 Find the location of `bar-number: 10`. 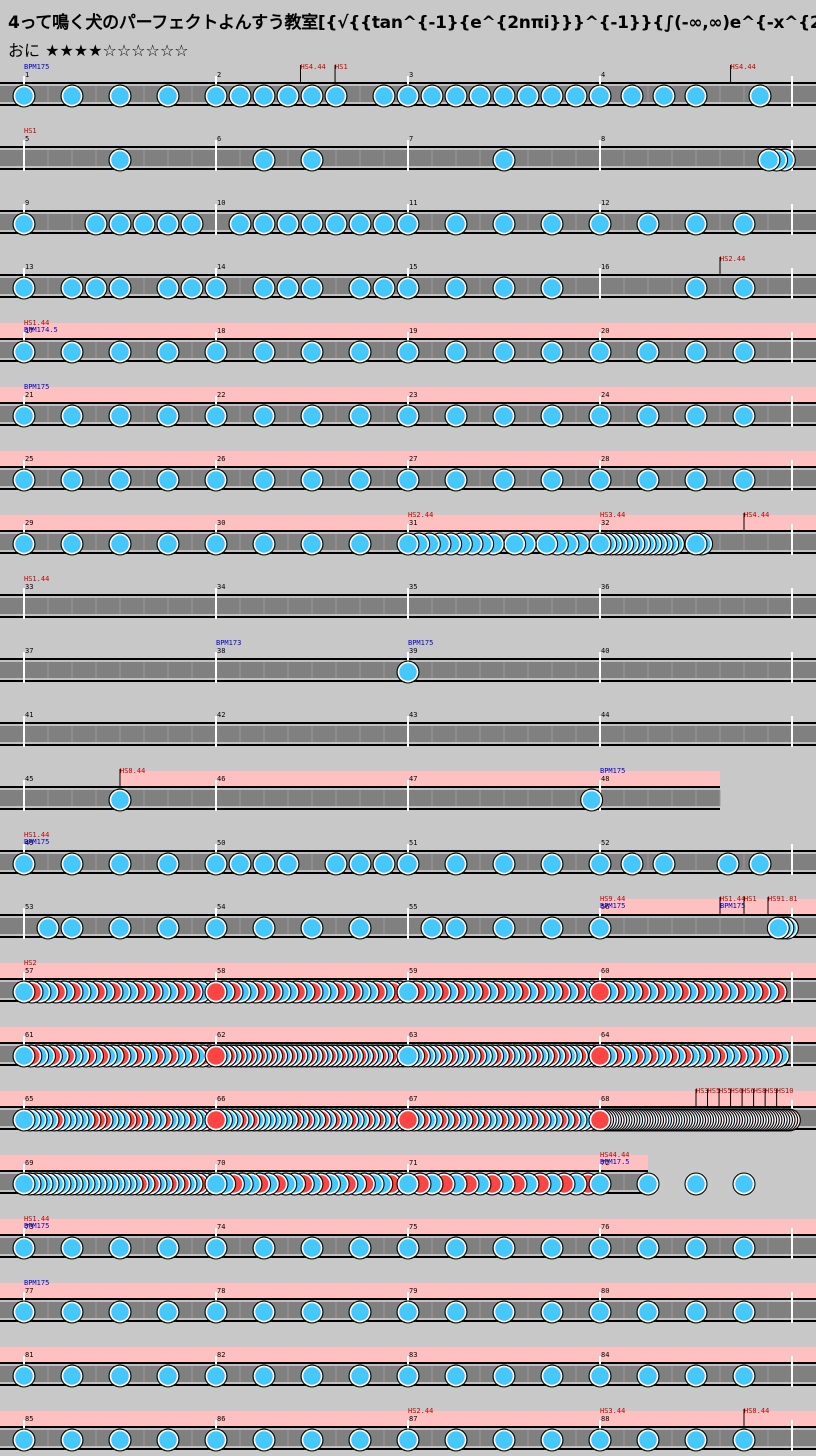

bar-number: 10 is located at coordinates (221, 203).